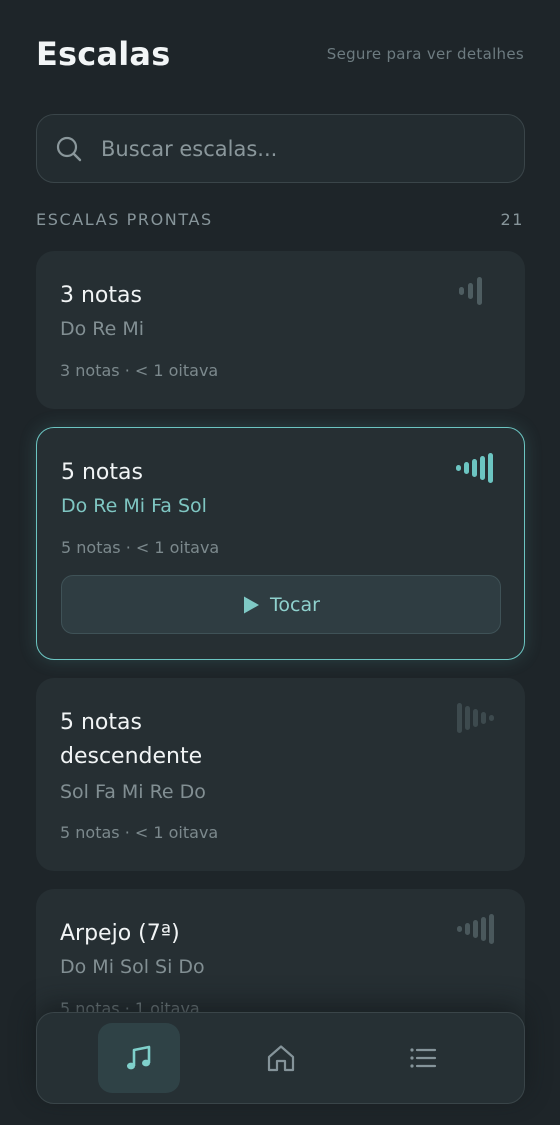  I want to click on section-label: ESCALAS PRONTAS, so click(124, 219).